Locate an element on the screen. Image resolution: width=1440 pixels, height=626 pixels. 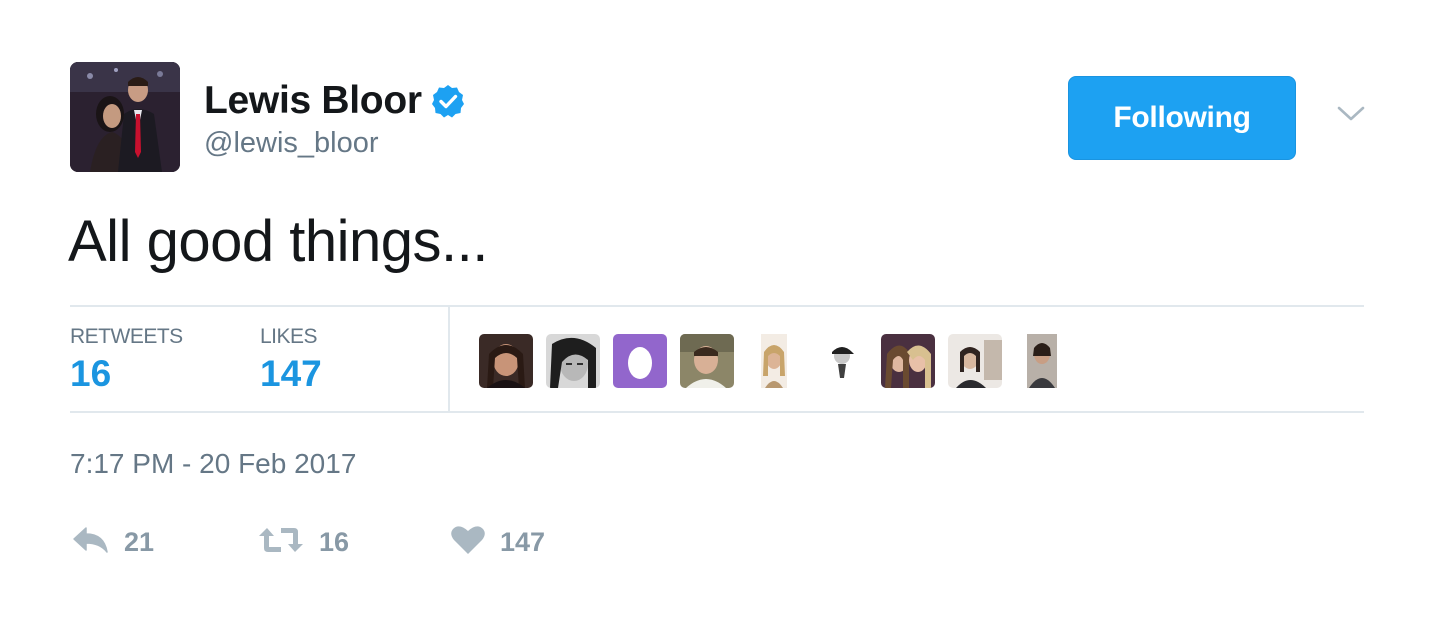
verified-badge-icon is located at coordinates (448, 101).